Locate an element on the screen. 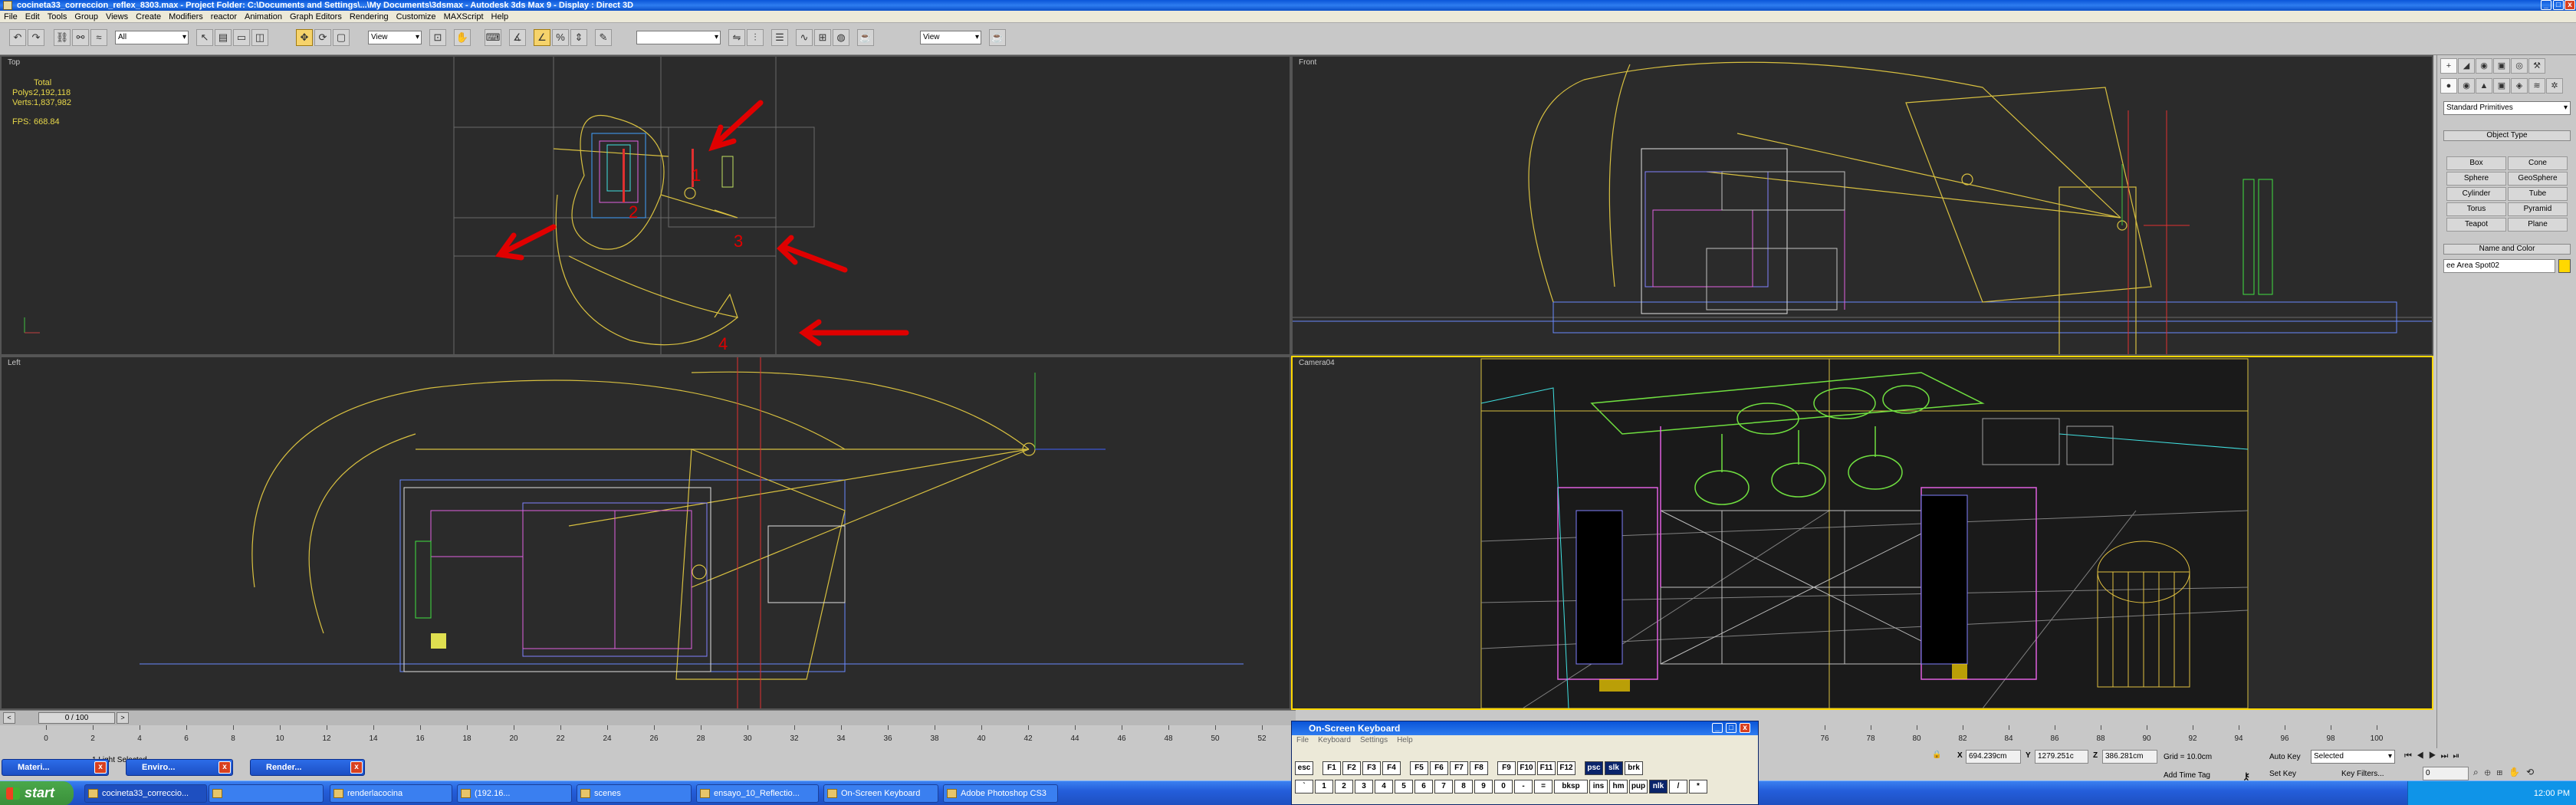 Image resolution: width=2576 pixels, height=805 pixels. pyramid-button: Pyramid is located at coordinates (2538, 209).